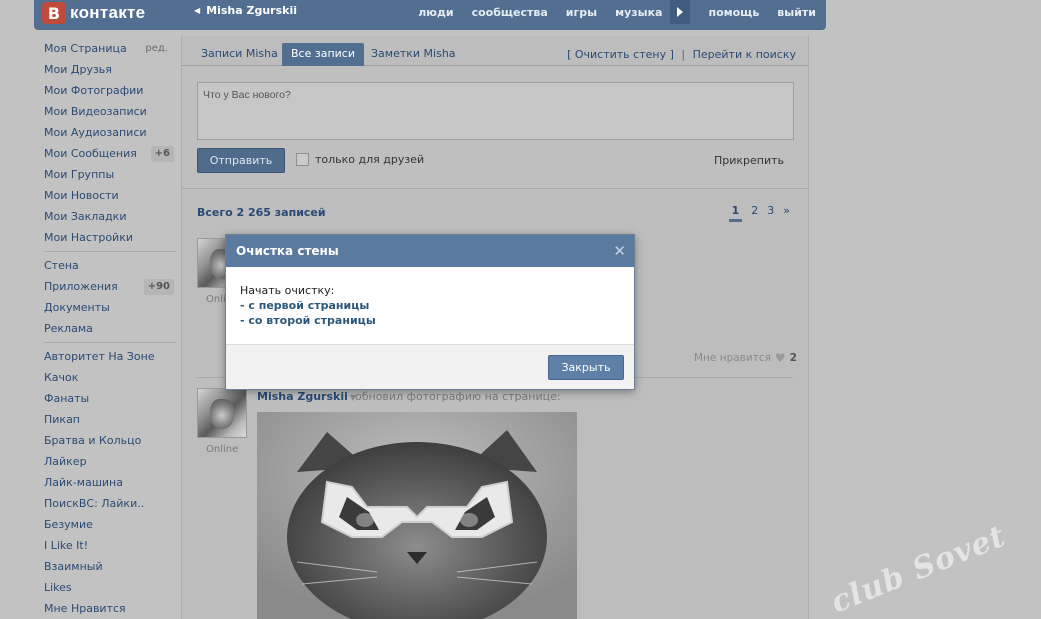 The height and width of the screenshot is (619, 1041). What do you see at coordinates (162, 154) in the screenshot?
I see `counter-badge: +6` at bounding box center [162, 154].